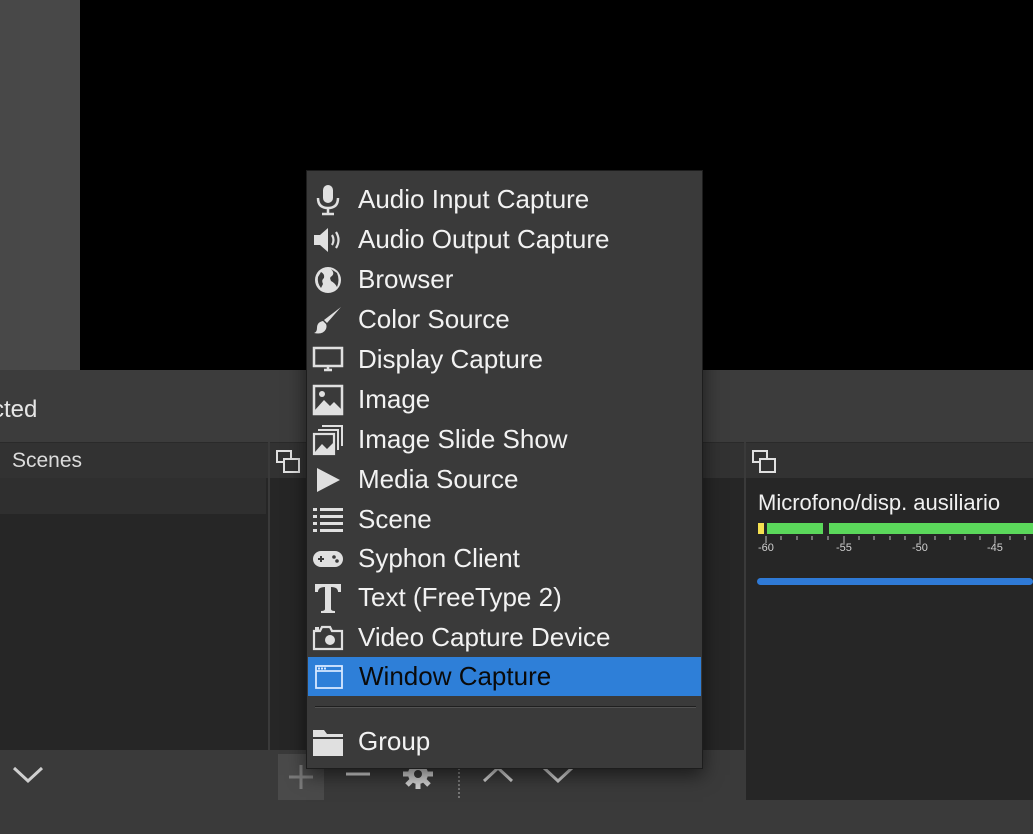  I want to click on preview-margin, so click(40, 185).